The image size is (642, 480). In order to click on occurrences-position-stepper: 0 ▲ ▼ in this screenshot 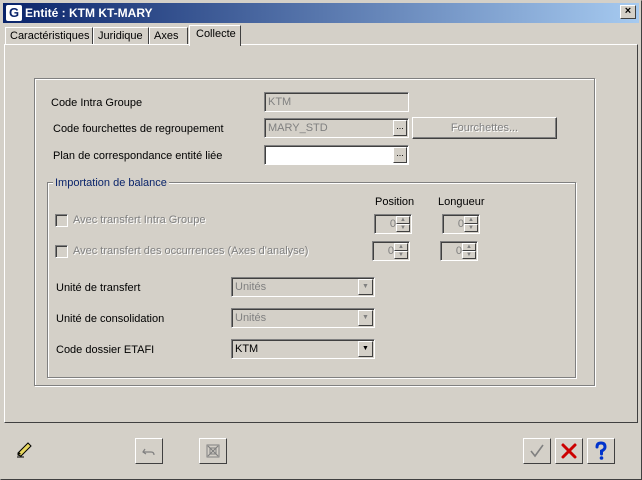, I will do `click(391, 251)`.